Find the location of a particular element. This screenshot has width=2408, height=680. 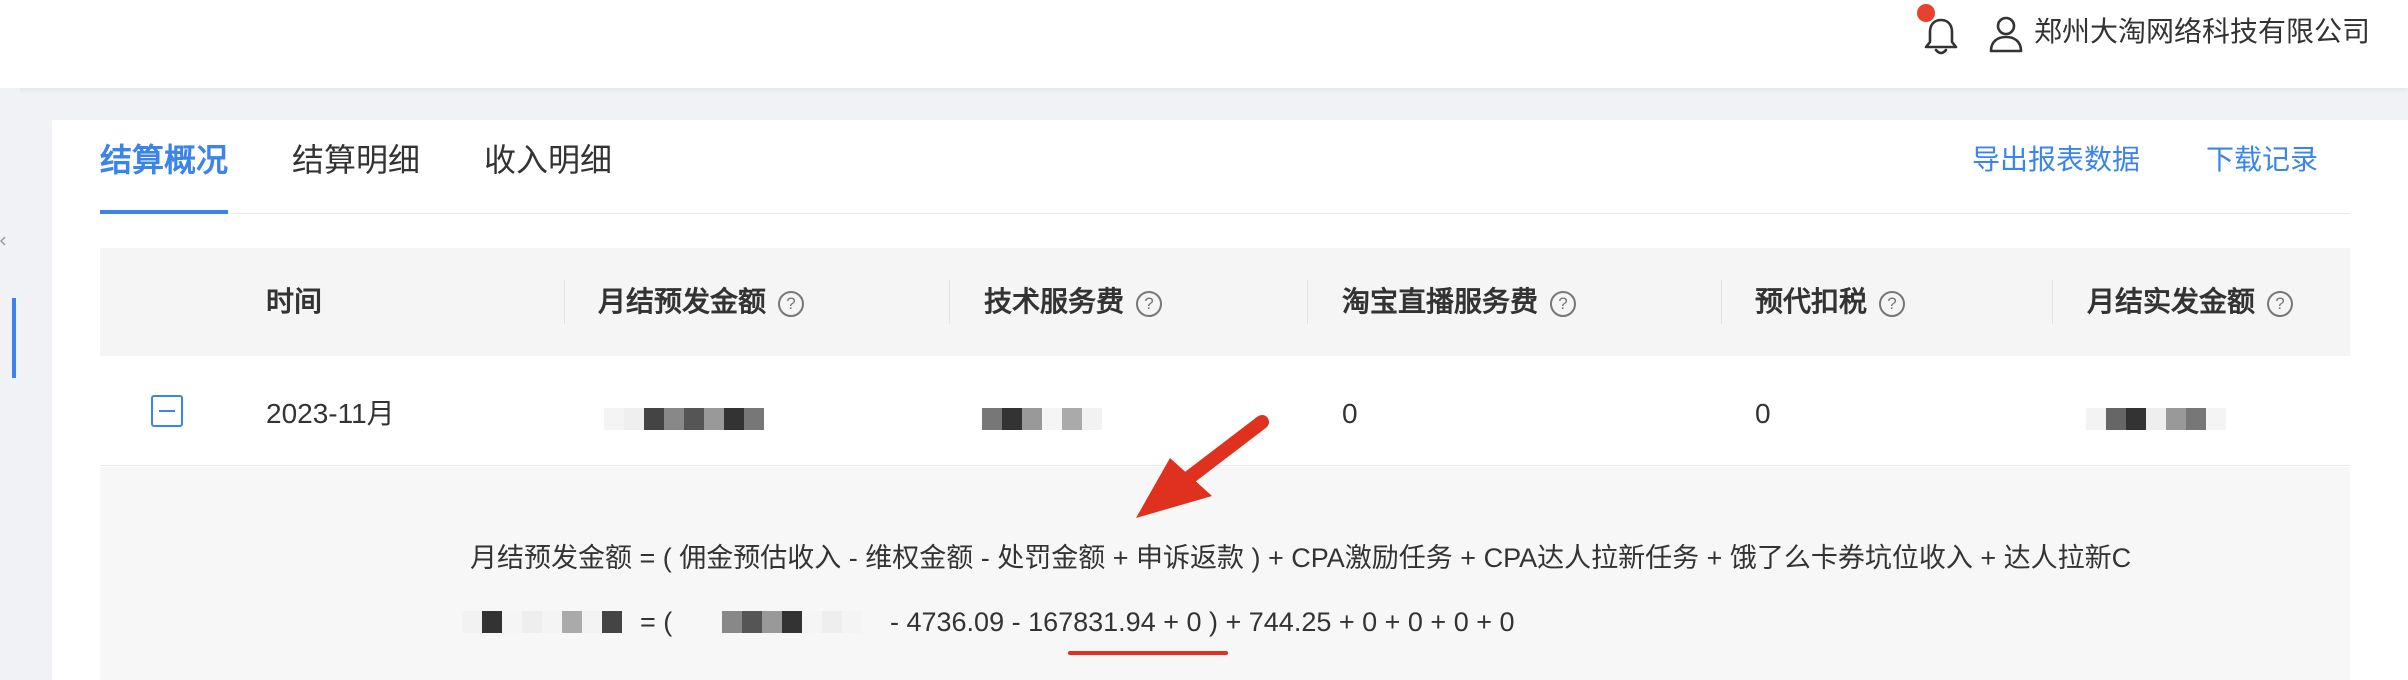

column-header-withheld-tax: 预代扣税? is located at coordinates (1830, 302).